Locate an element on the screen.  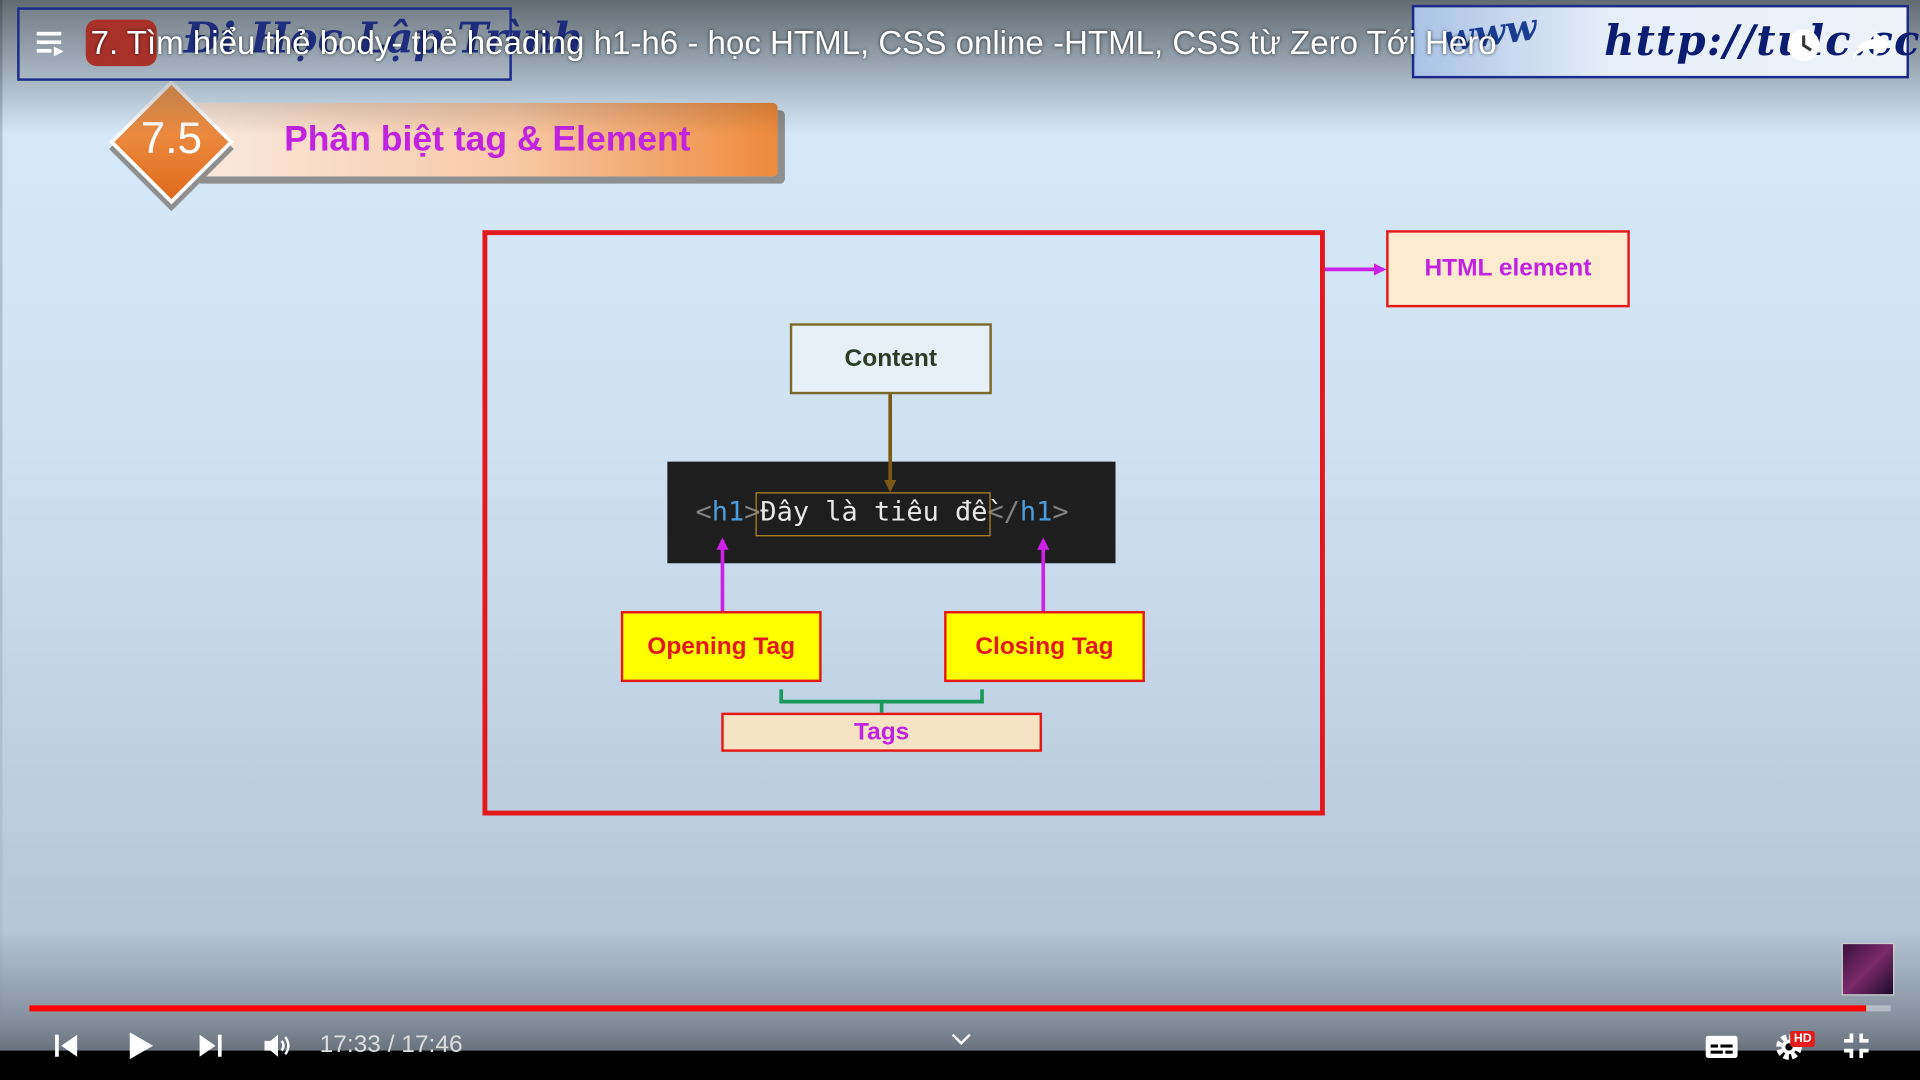
time-display: 17:33 / 17:46 is located at coordinates (391, 1045).